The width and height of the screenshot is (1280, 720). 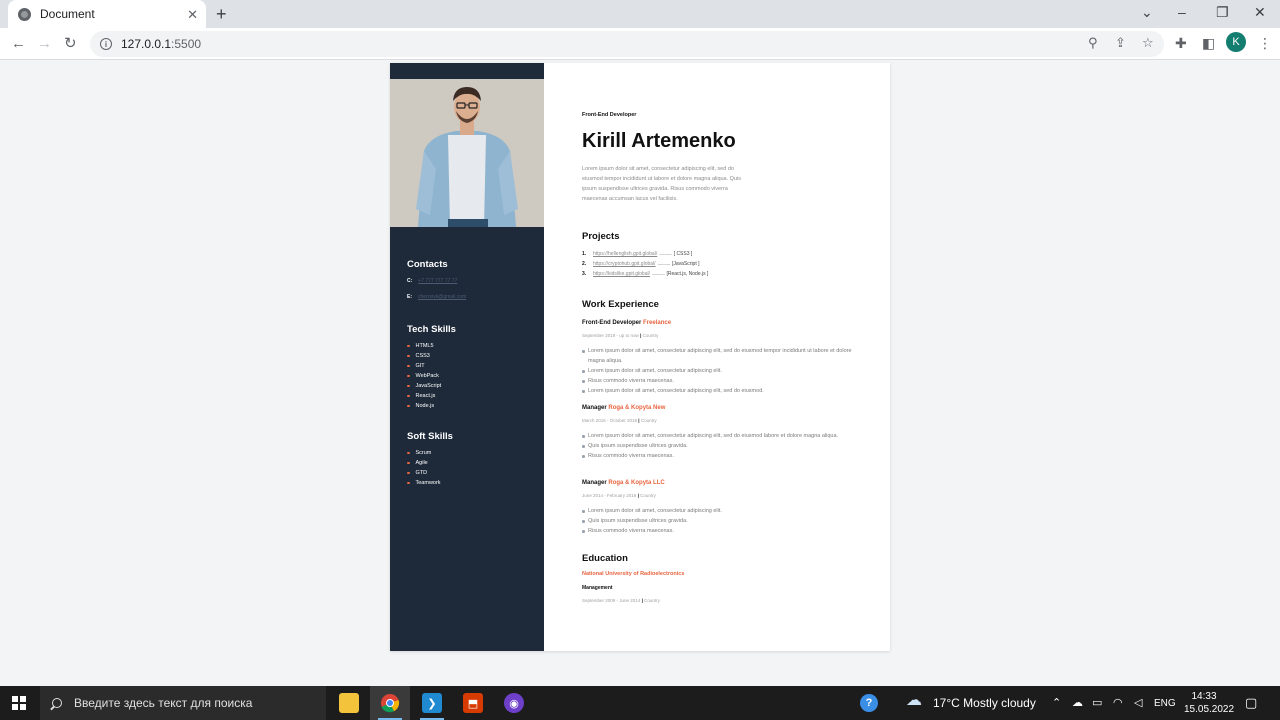 I want to click on tab-document: Document ✕, so click(x=107, y=14).